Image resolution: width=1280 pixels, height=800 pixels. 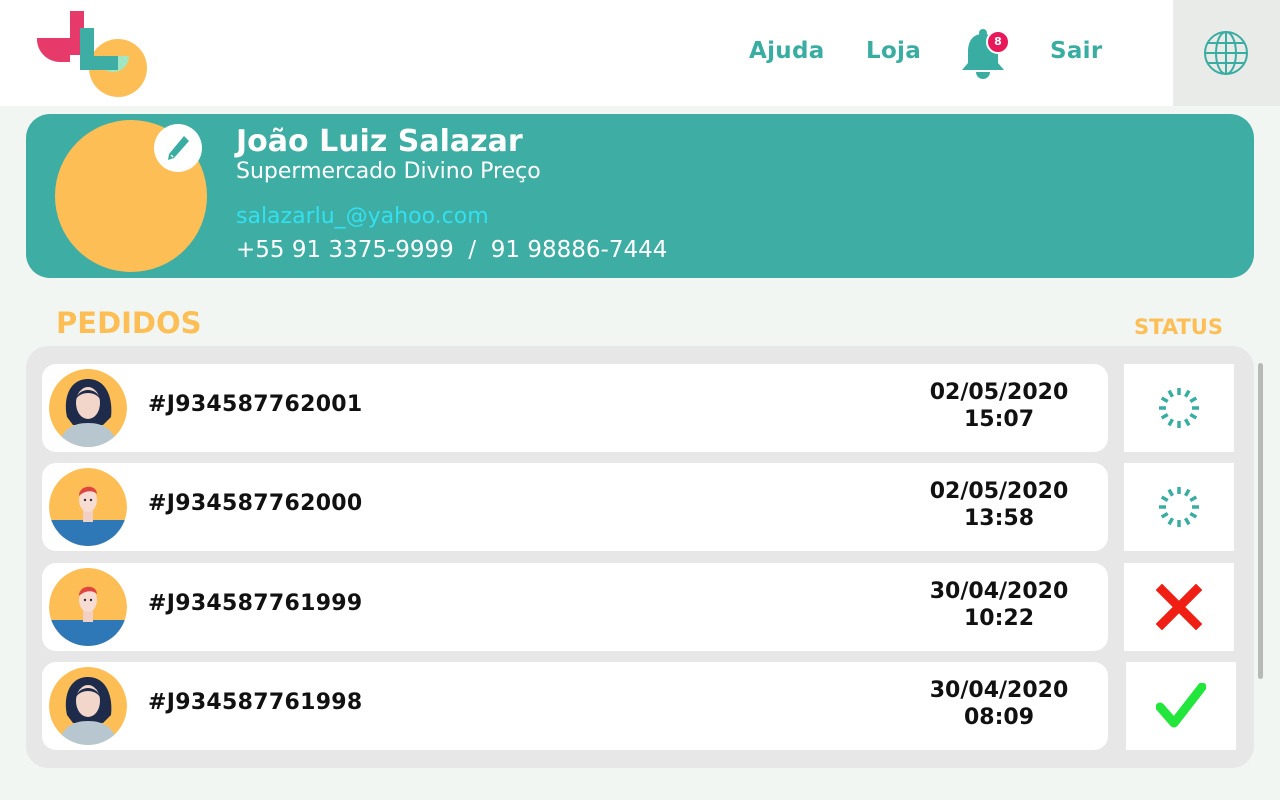 What do you see at coordinates (1260, 521) in the screenshot?
I see `orders-scrollbar` at bounding box center [1260, 521].